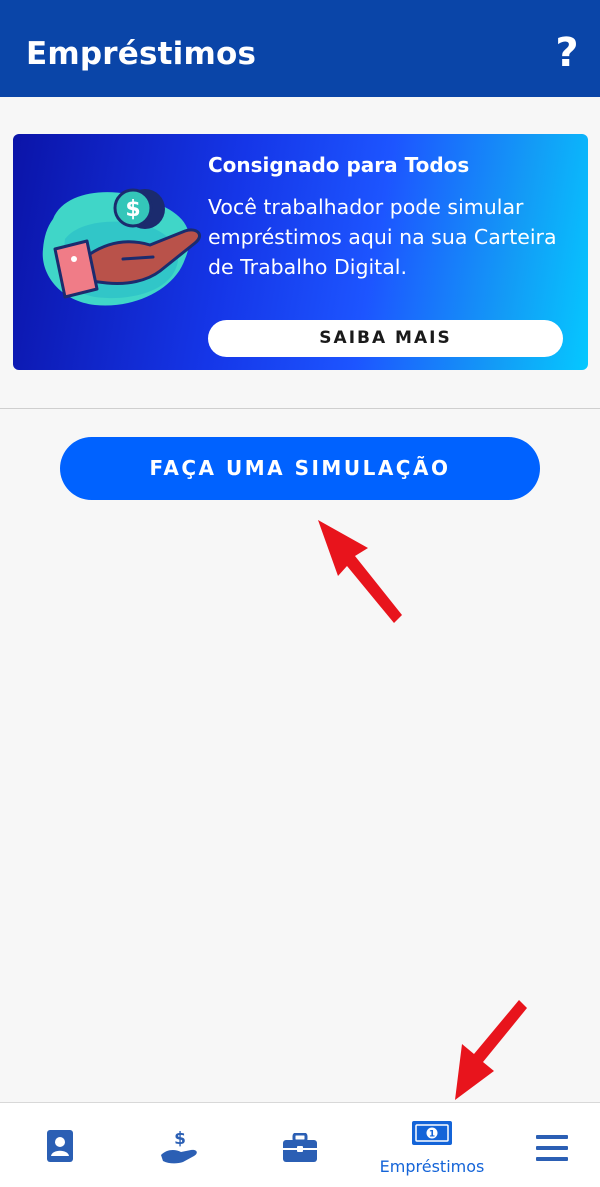 Image resolution: width=600 pixels, height=1187 pixels. I want to click on section-divider, so click(300, 408).